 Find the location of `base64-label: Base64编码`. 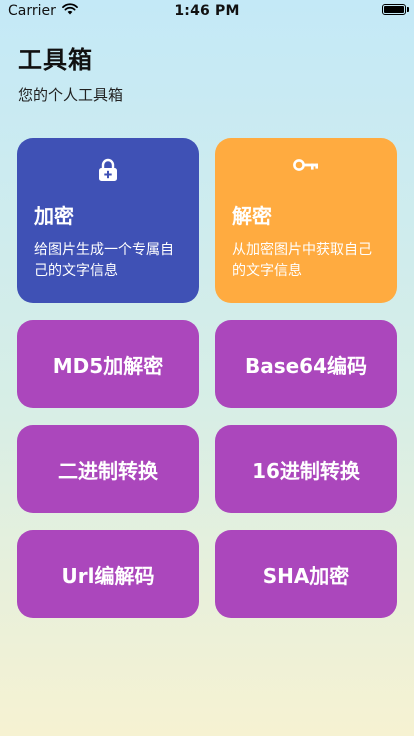

base64-label: Base64编码 is located at coordinates (306, 365).